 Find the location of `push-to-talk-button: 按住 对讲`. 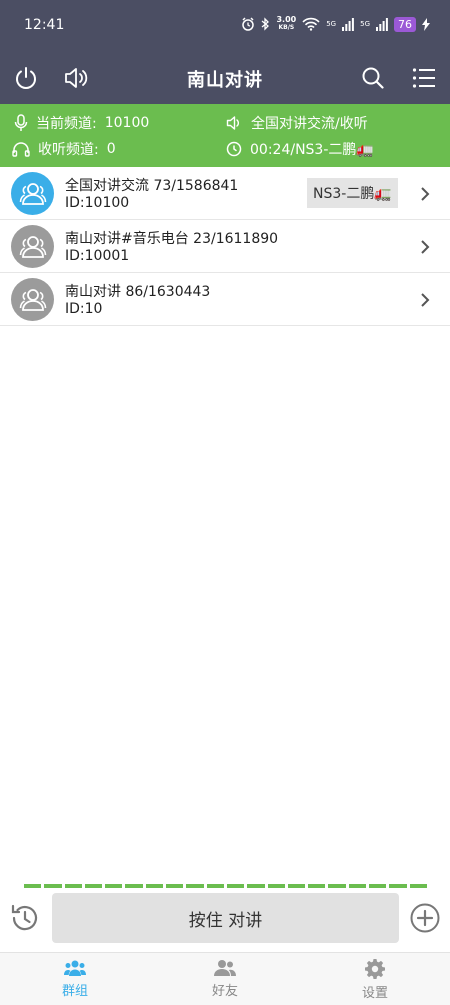

push-to-talk-button: 按住 对讲 is located at coordinates (225, 918).